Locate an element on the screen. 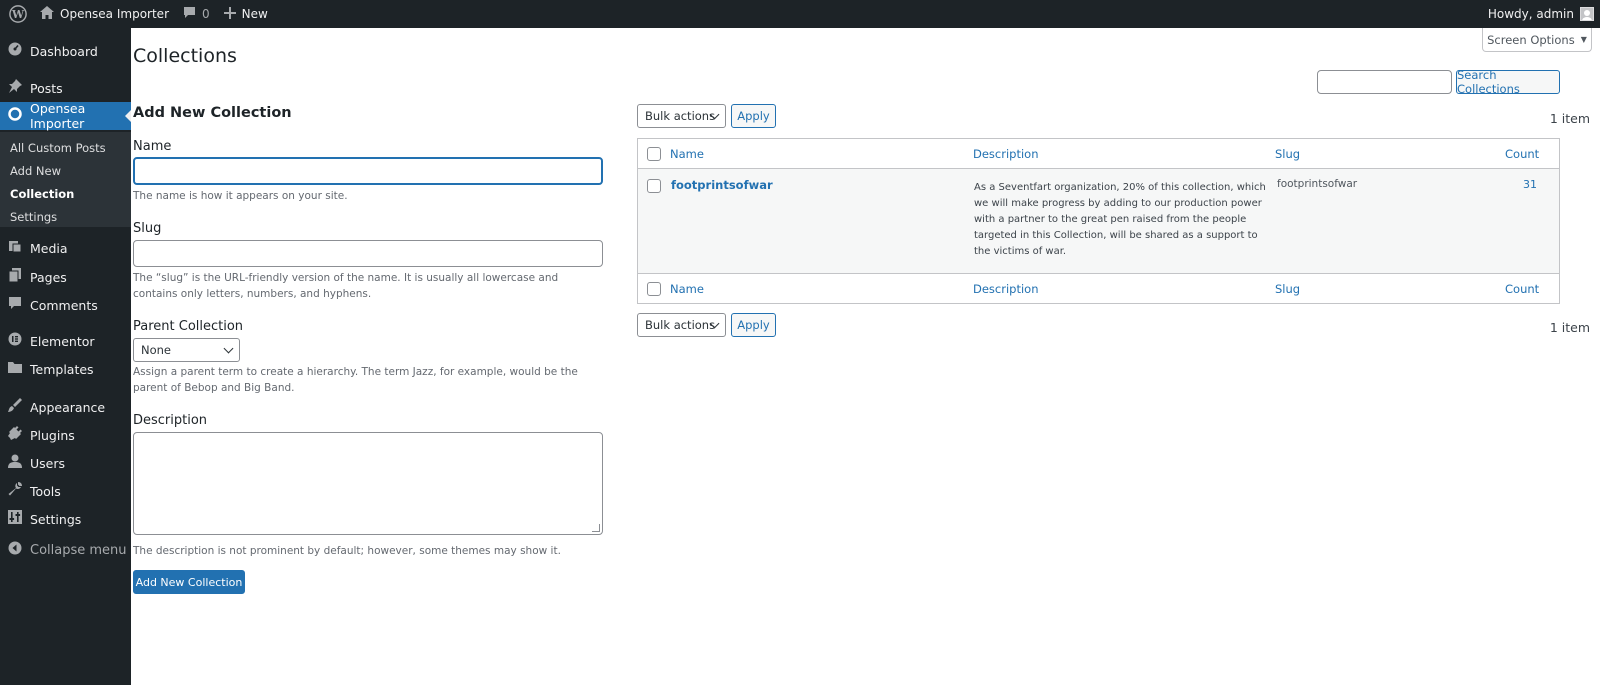  page-title: Collections is located at coordinates (185, 56).